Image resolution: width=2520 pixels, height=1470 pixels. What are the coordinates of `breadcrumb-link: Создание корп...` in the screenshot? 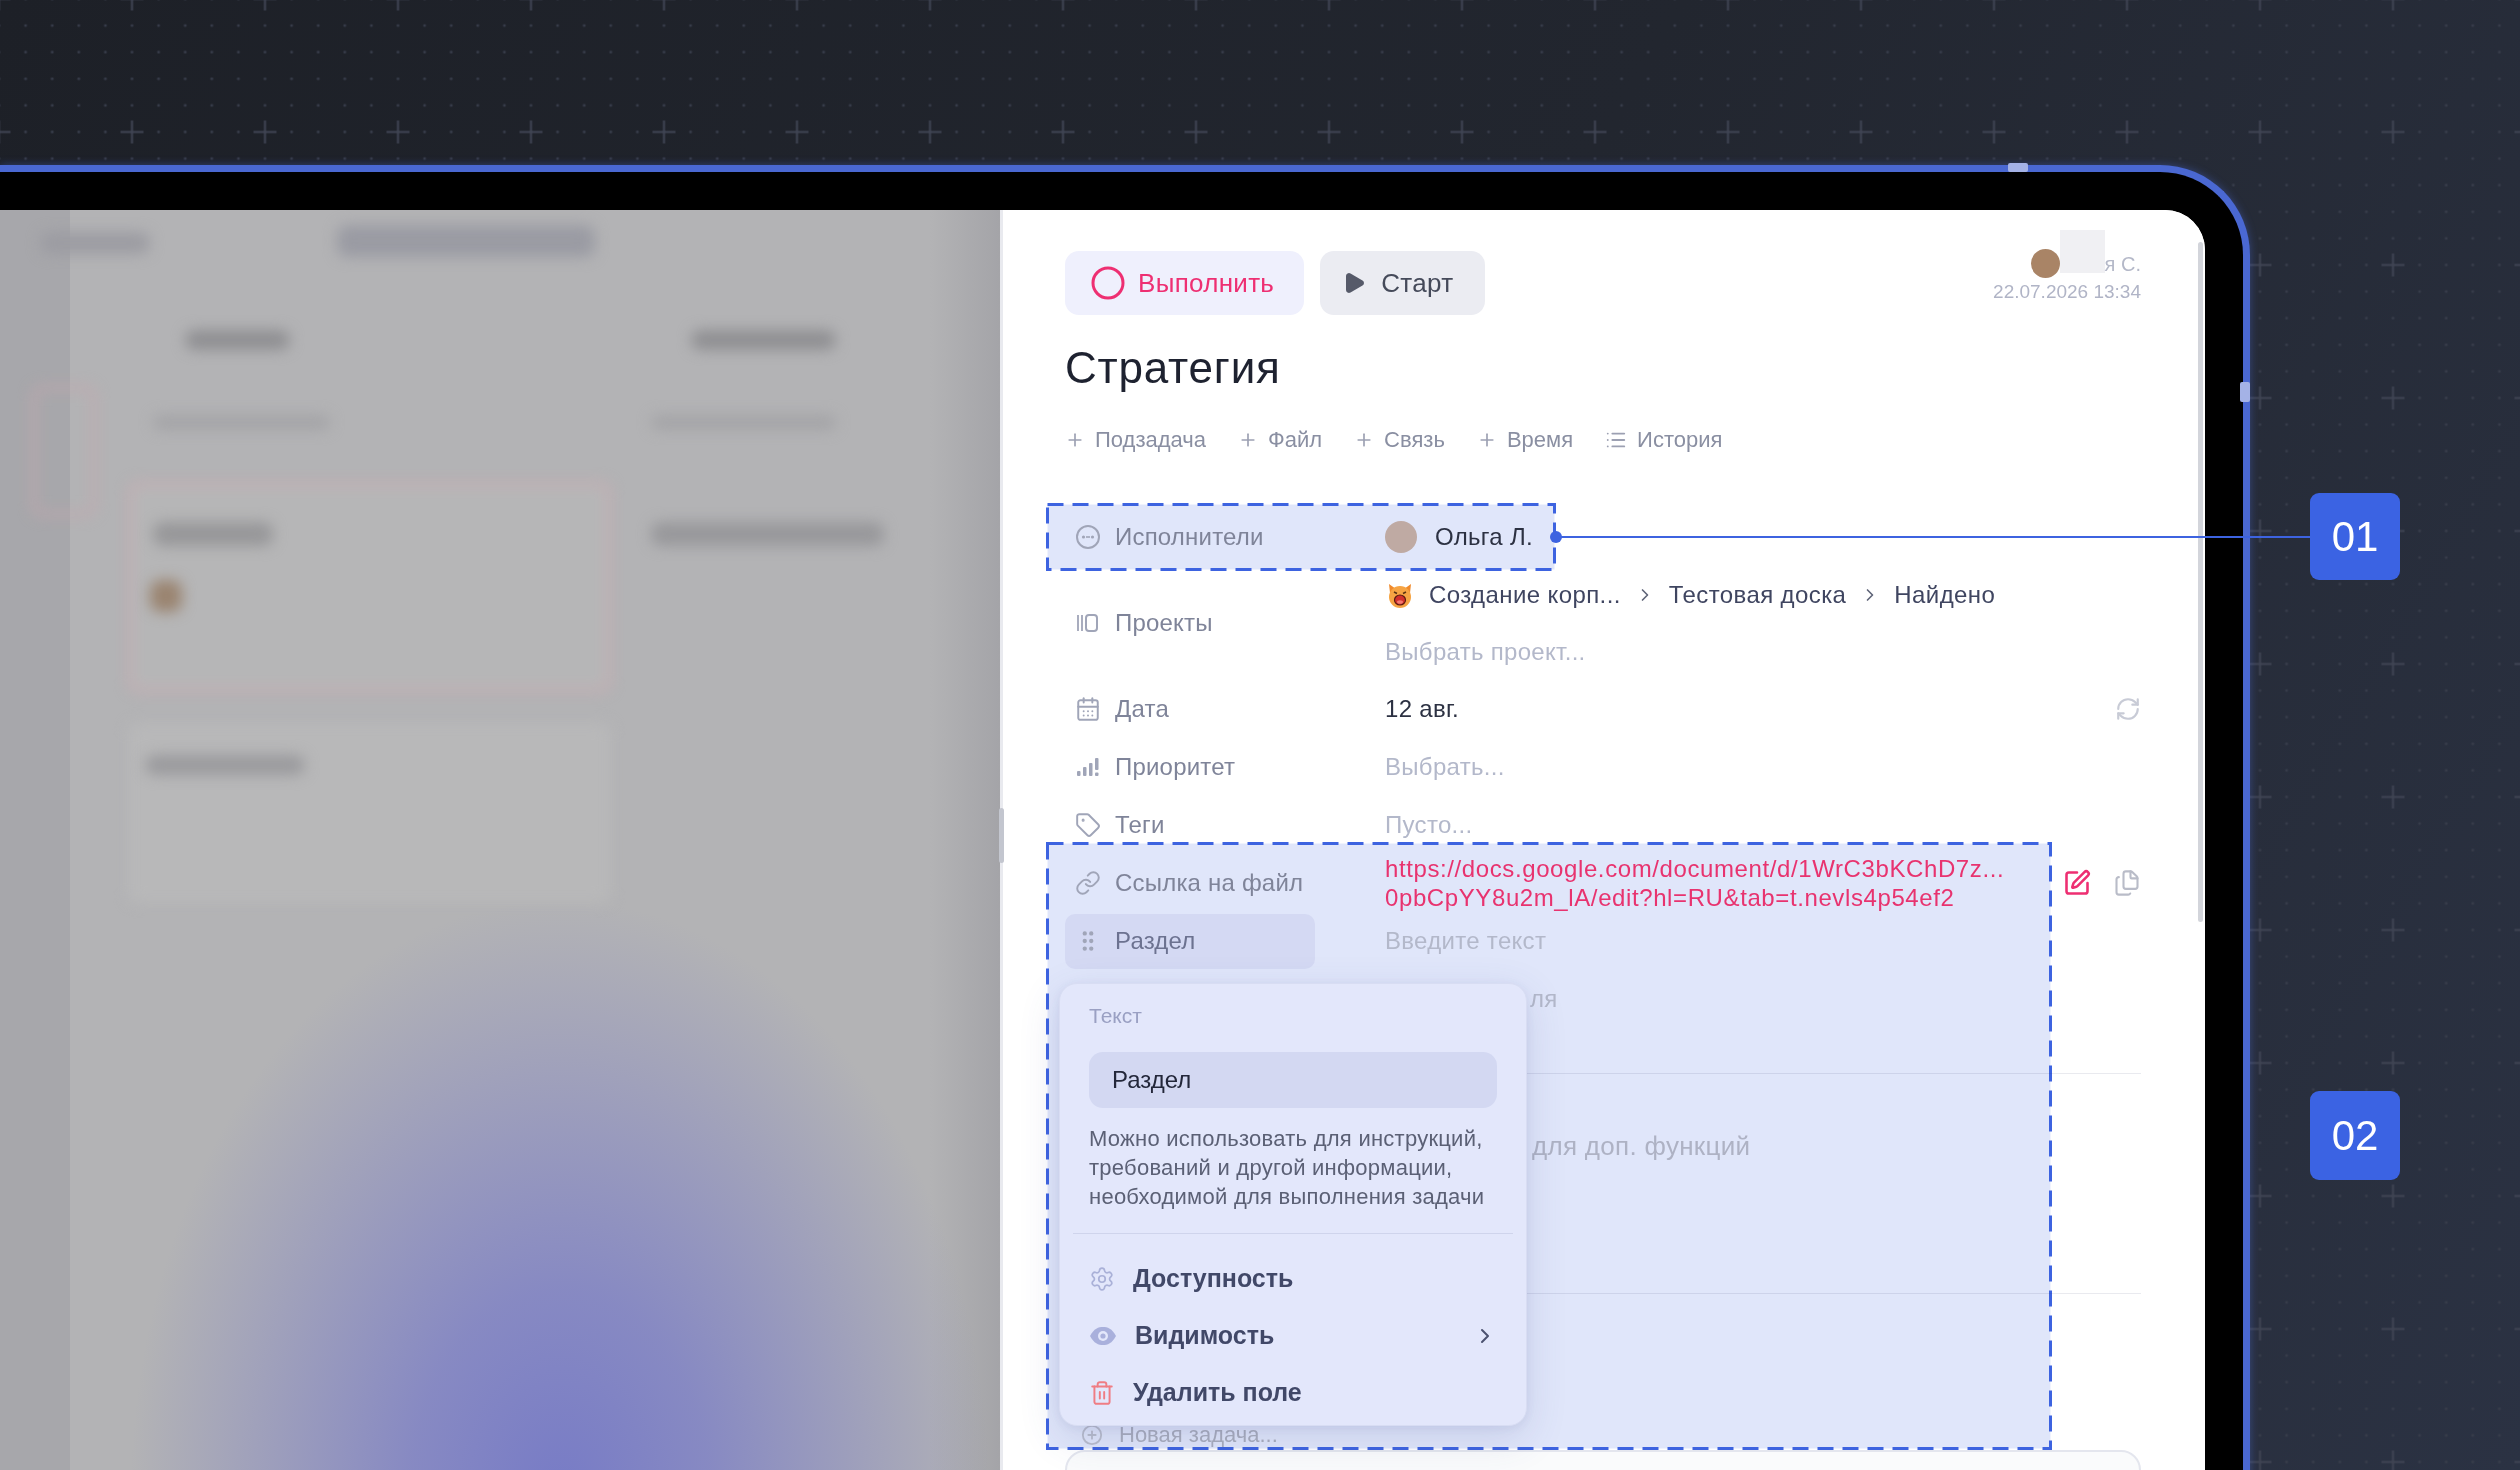 It's located at (1525, 594).